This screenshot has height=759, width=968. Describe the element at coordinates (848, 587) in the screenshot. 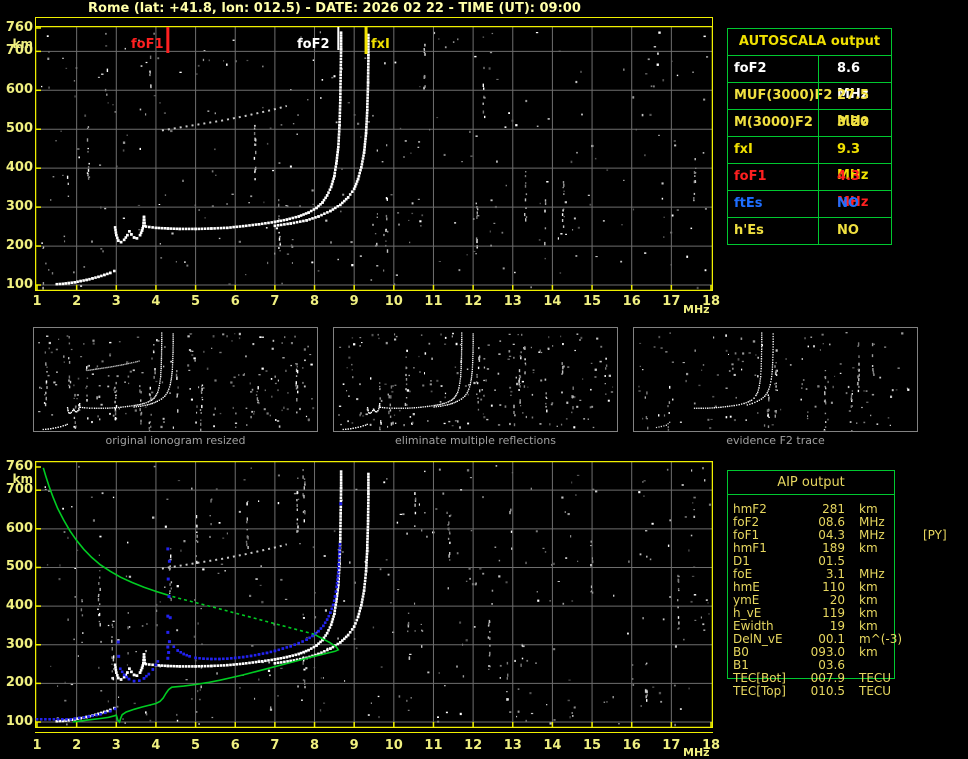

I see `aip-row: hmE 110 km` at that location.